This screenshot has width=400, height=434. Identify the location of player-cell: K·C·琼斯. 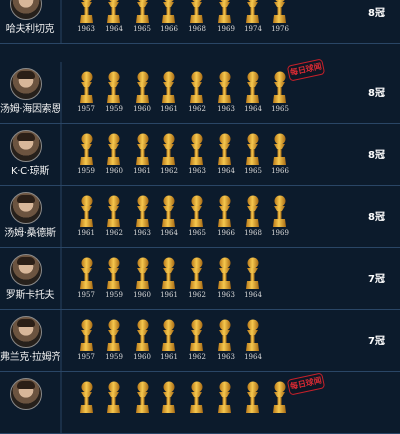
(29, 154).